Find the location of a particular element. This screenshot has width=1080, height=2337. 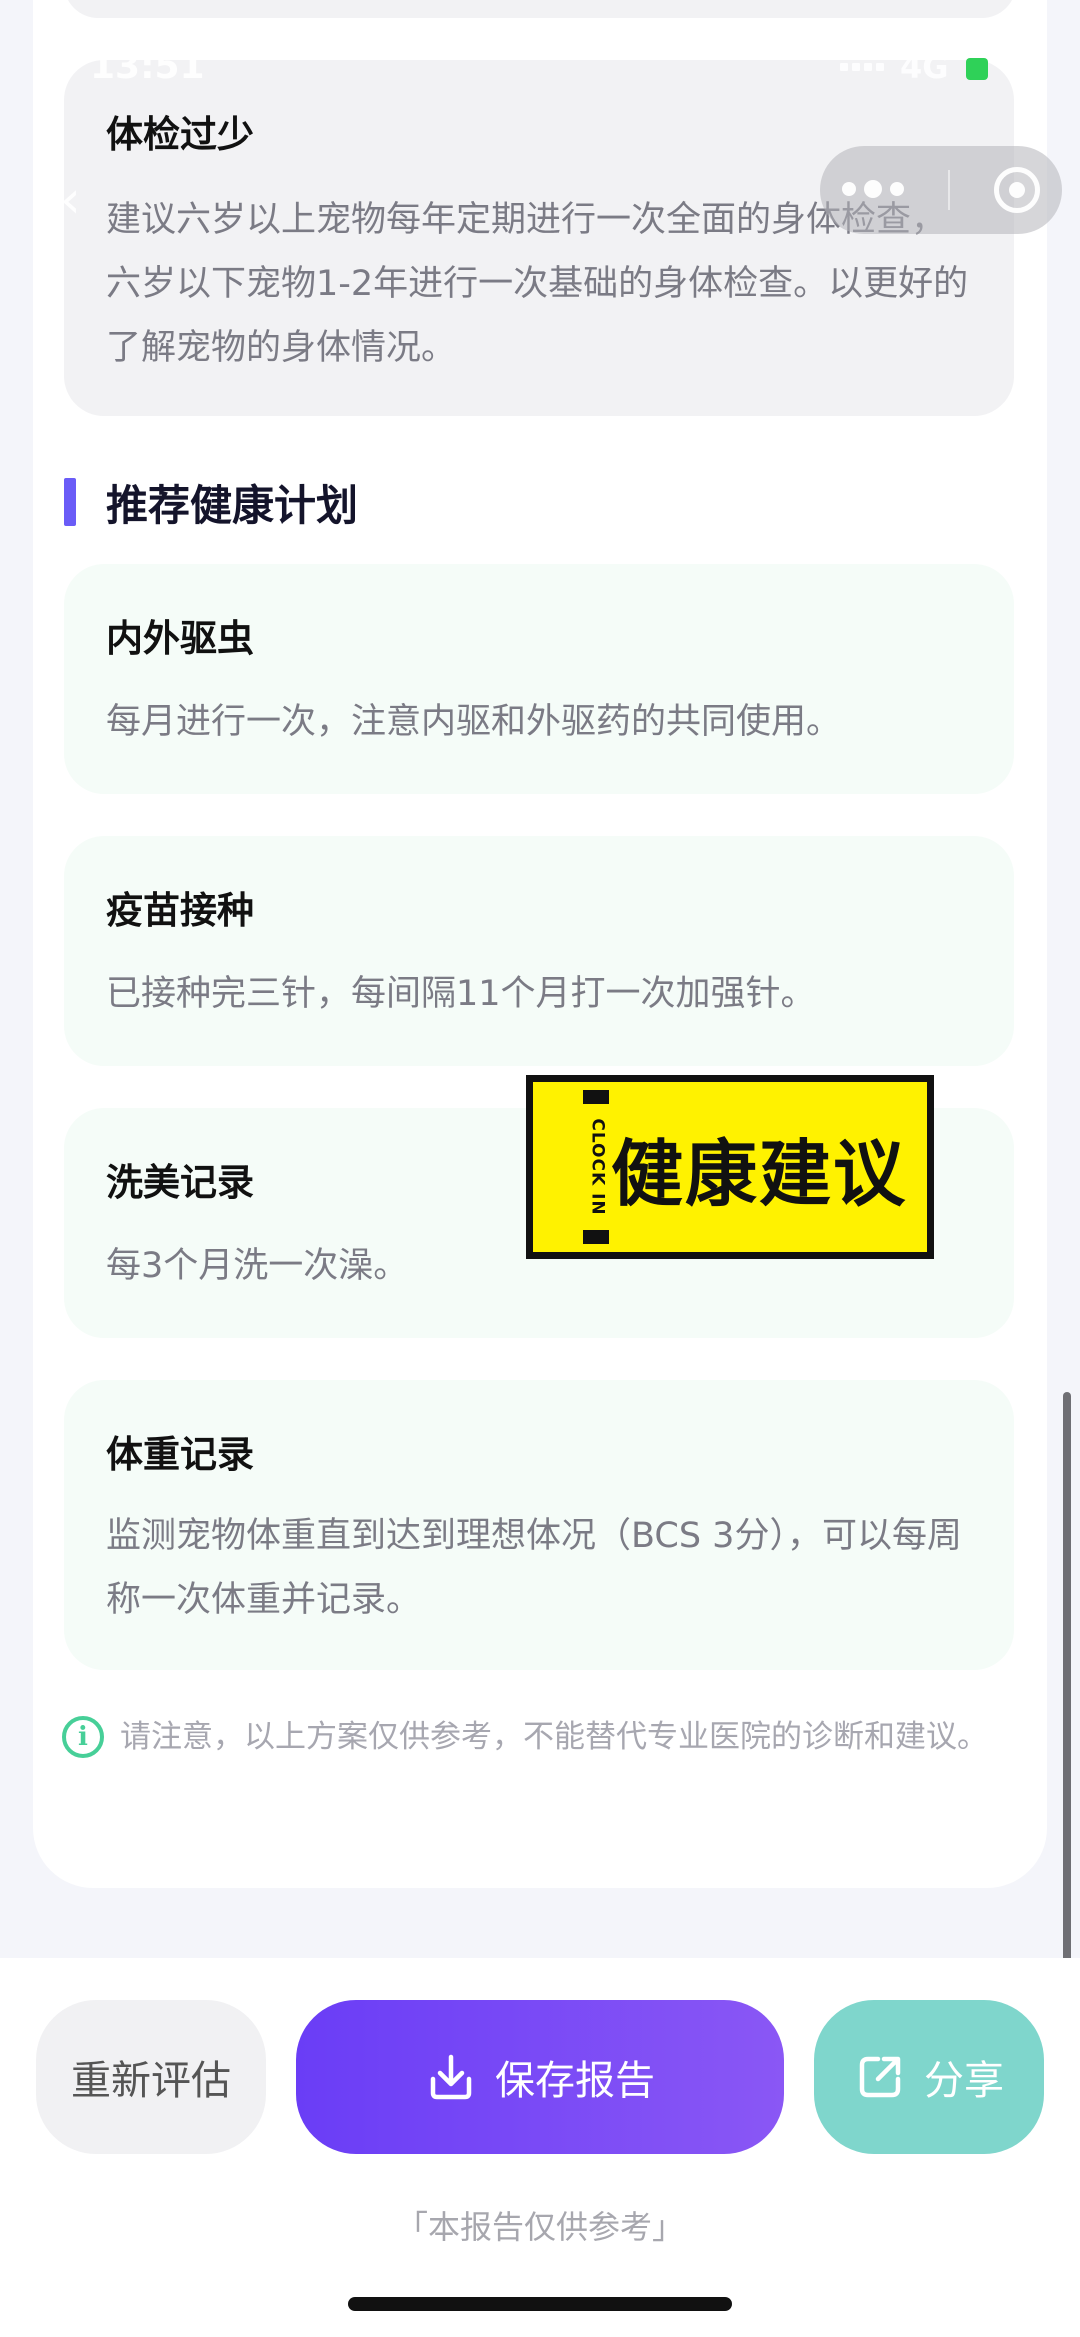

section-accent-bar is located at coordinates (70, 502).